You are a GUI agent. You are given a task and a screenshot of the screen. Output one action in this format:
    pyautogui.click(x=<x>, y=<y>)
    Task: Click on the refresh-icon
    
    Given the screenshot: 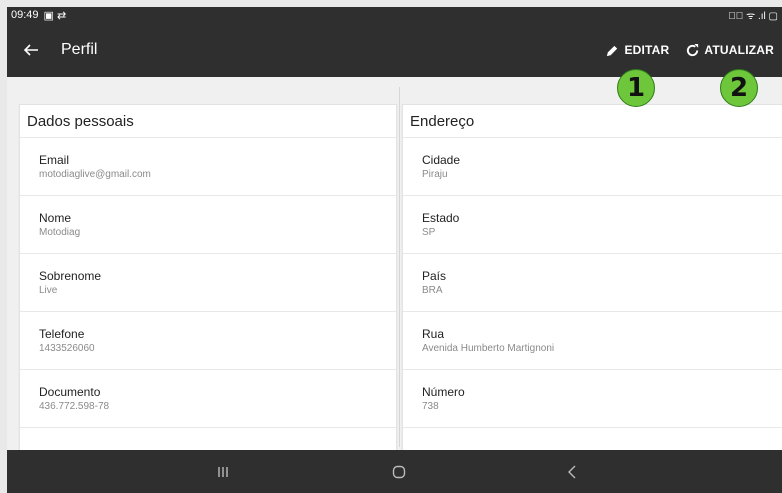 What is the action you would take?
    pyautogui.click(x=693, y=49)
    